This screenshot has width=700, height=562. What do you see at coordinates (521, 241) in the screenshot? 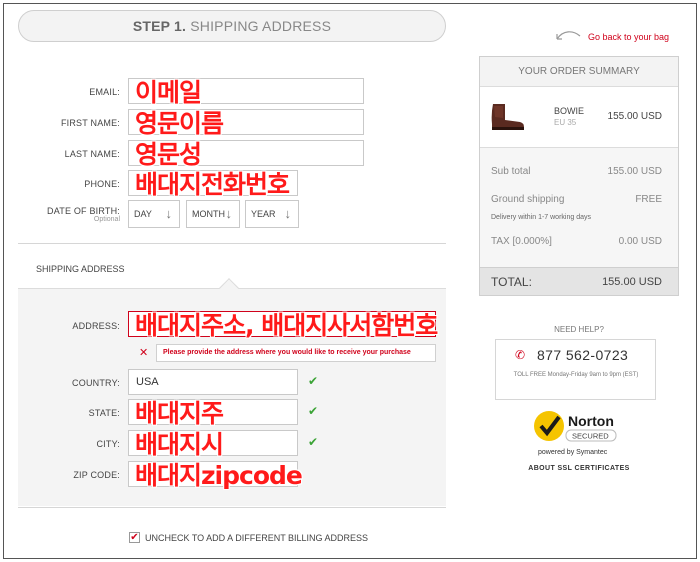
I see `tax-label: TAX [0.000%]` at bounding box center [521, 241].